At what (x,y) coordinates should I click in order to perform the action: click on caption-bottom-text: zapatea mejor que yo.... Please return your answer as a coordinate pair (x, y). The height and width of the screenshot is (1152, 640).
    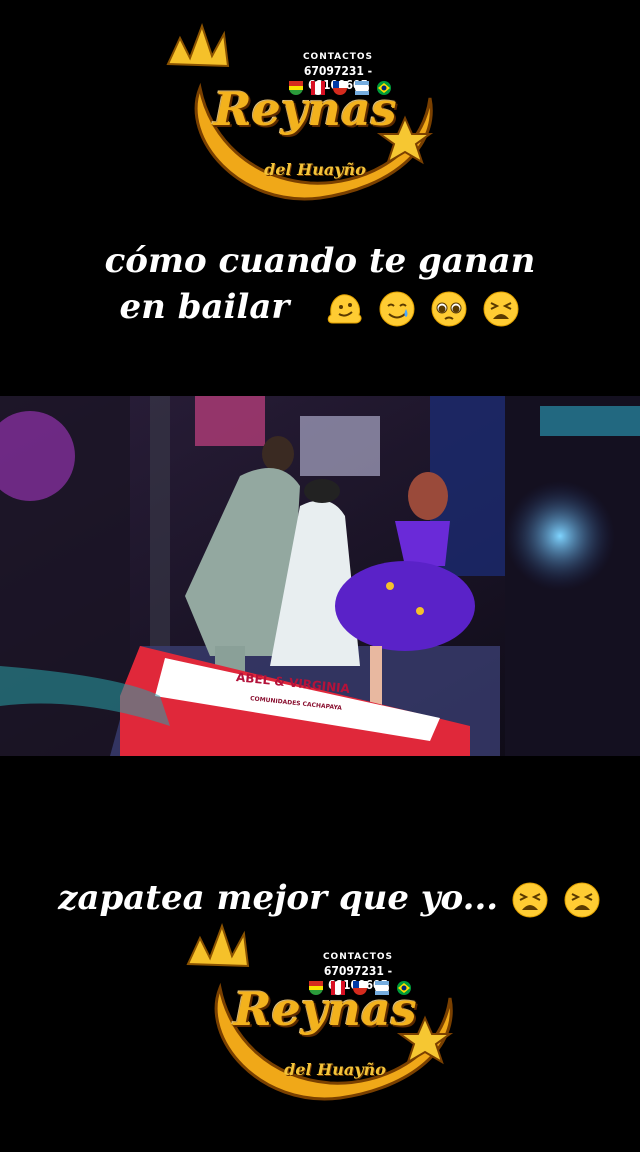
    Looking at the image, I should click on (278, 898).